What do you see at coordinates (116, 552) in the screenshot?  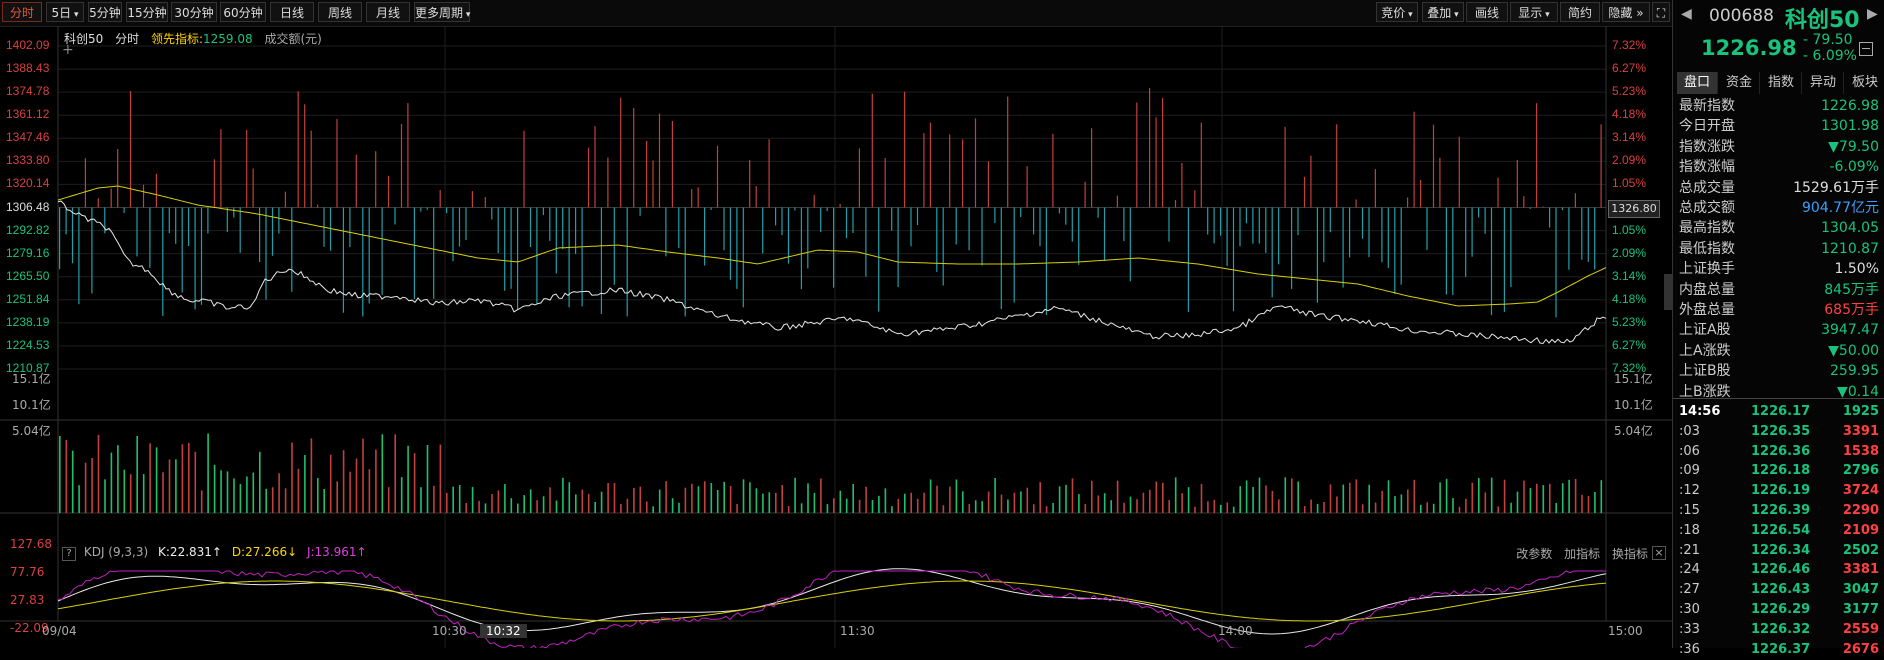 I see `kdj-label: KDJ (9,3,3)` at bounding box center [116, 552].